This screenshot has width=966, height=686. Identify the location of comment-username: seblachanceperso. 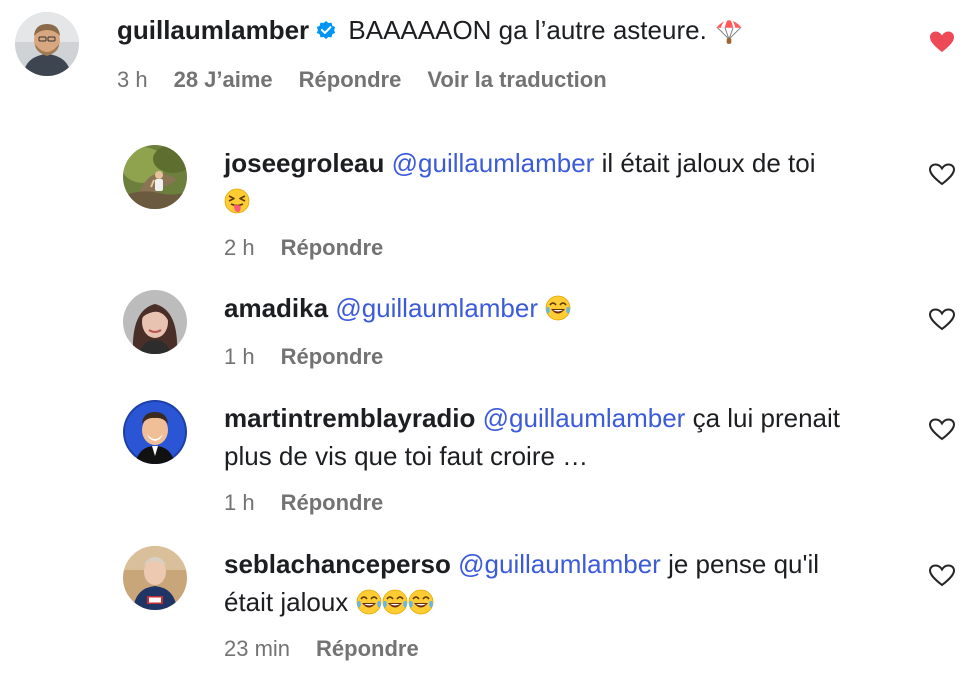
(337, 564).